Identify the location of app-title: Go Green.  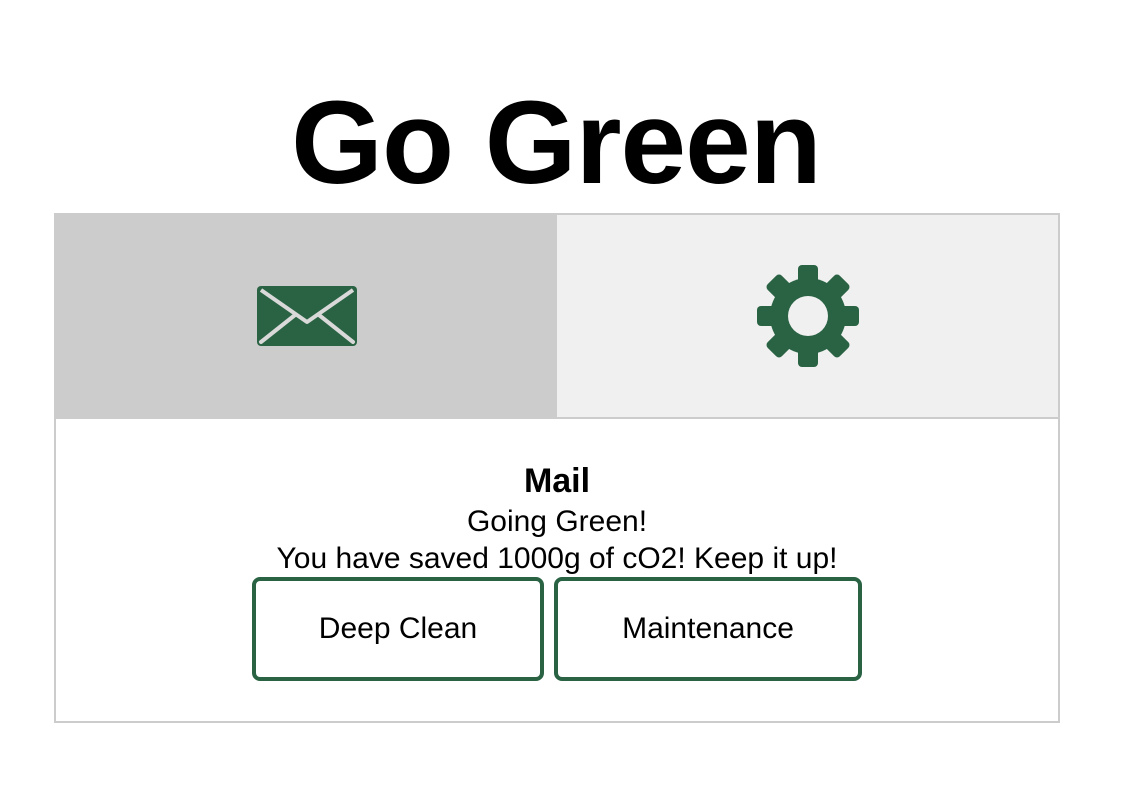
(556, 143).